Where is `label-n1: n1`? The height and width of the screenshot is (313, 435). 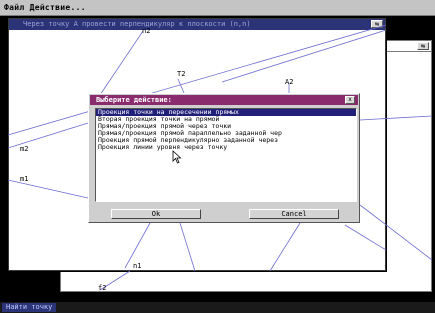 label-n1: n1 is located at coordinates (137, 266).